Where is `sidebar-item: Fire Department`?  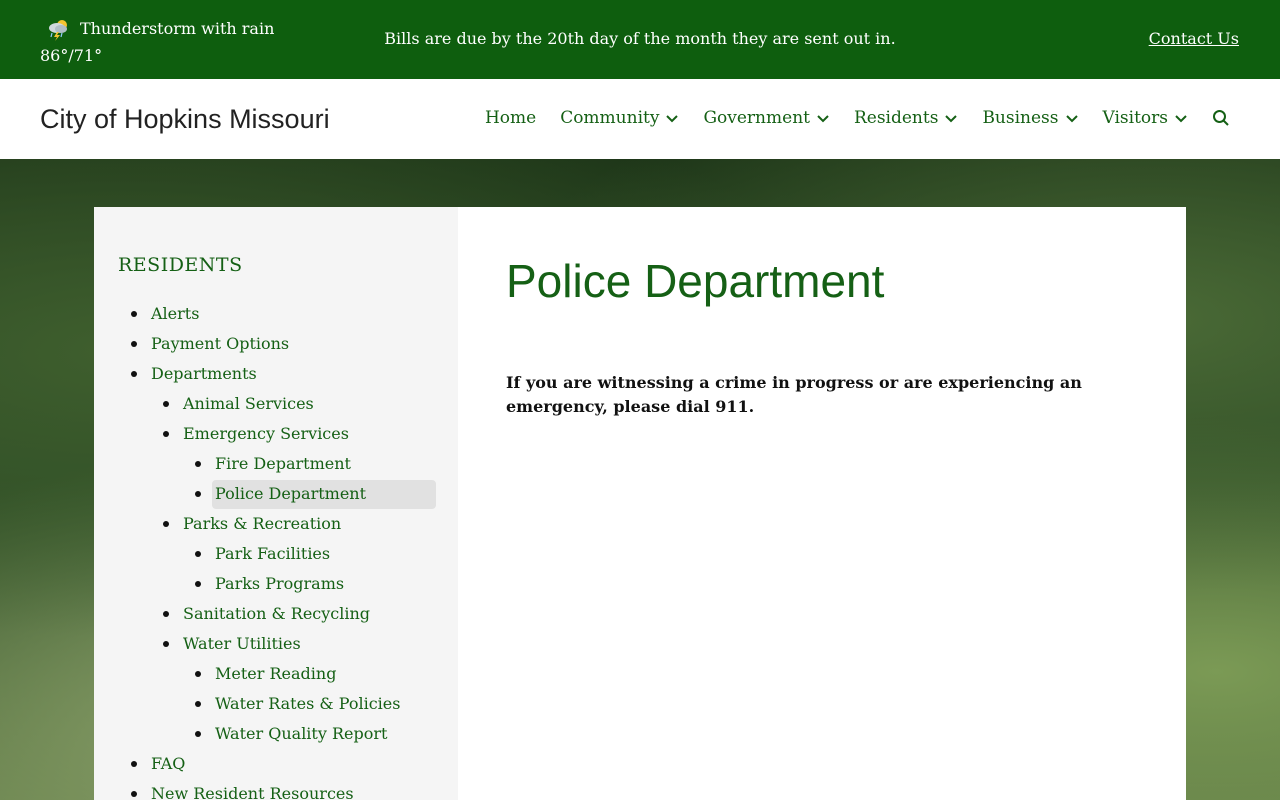 sidebar-item: Fire Department is located at coordinates (276, 464).